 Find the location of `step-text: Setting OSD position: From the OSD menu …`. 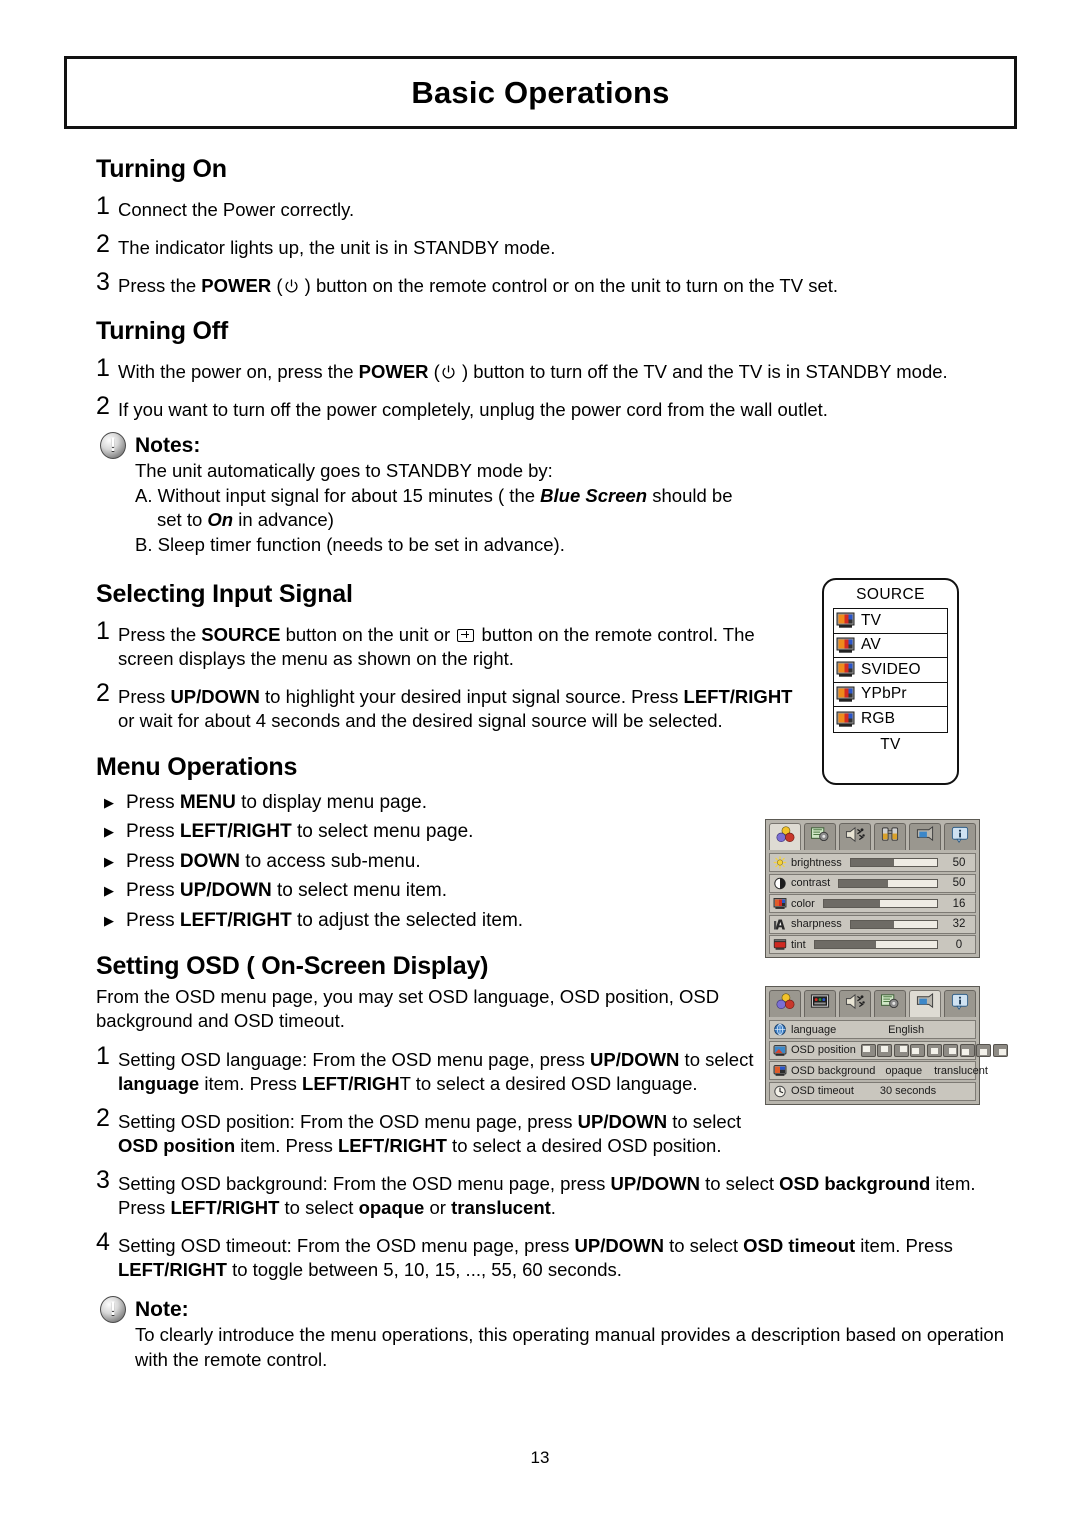

step-text: Setting OSD position: From the OSD menu … is located at coordinates (437, 1132).